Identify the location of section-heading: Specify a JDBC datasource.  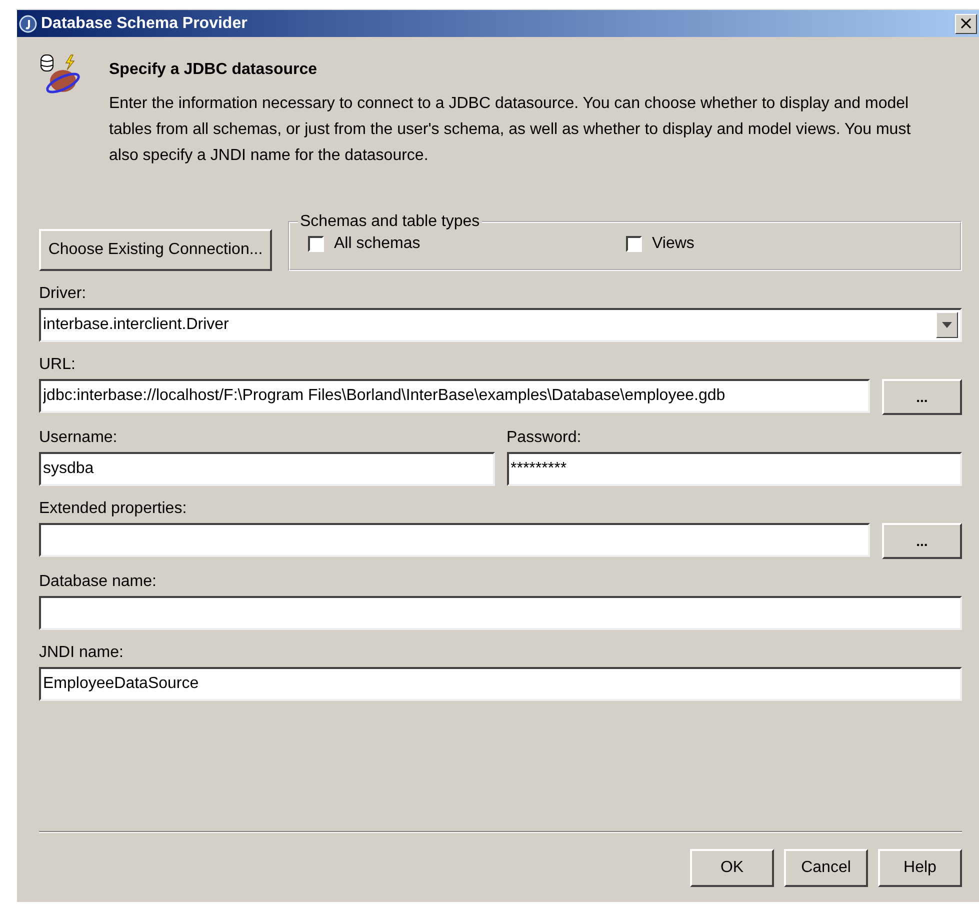
(213, 70).